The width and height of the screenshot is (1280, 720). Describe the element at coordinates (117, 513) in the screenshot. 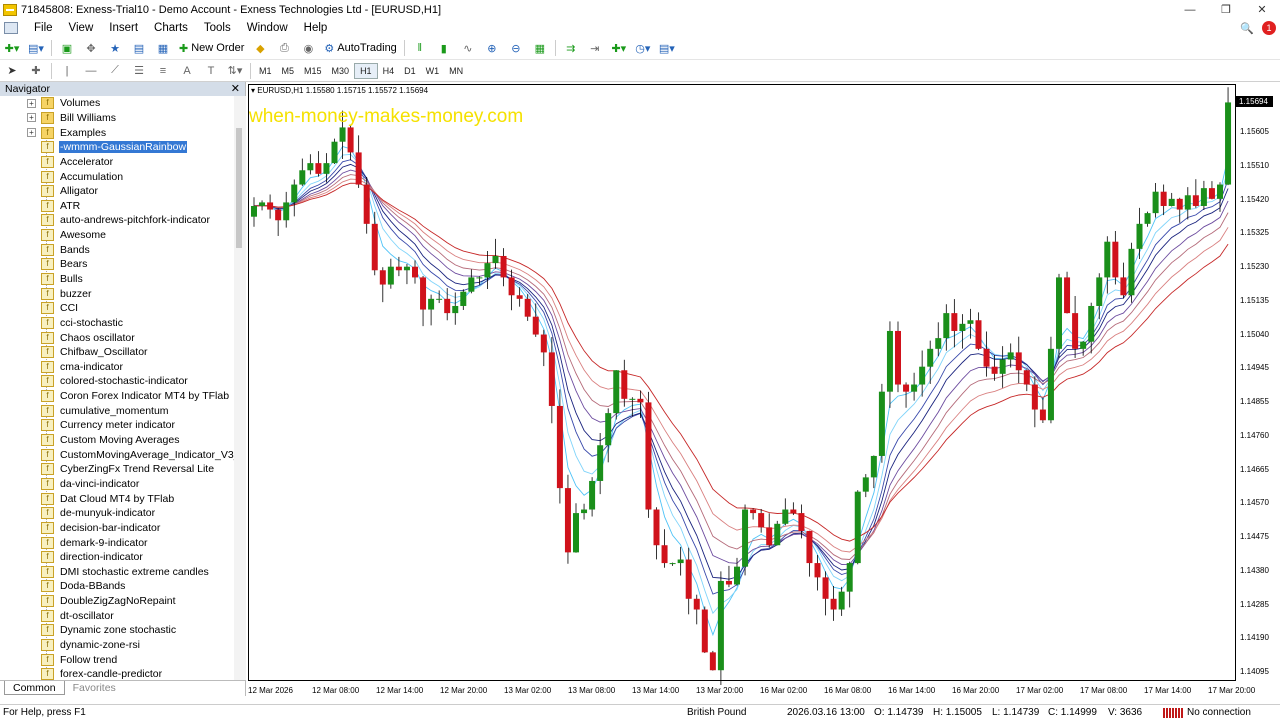

I see `navigator-indicator-item: f de-munyuk-indicator` at that location.